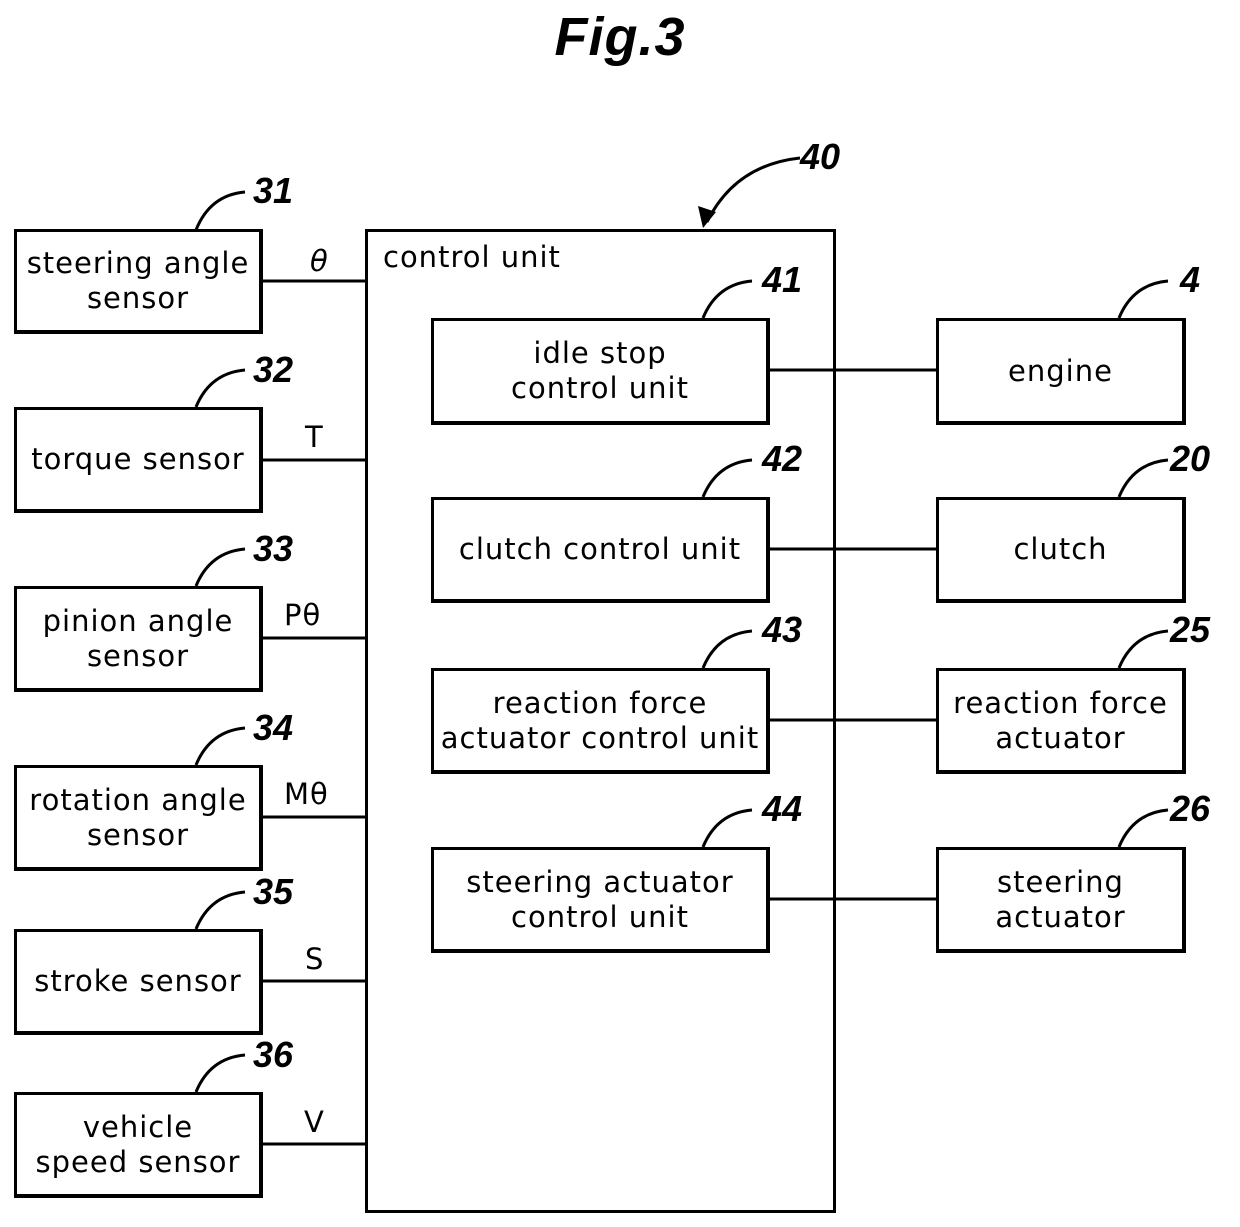 This screenshot has height=1227, width=1240. What do you see at coordinates (1061, 900) in the screenshot?
I see `steering-actuator: steering actuator` at bounding box center [1061, 900].